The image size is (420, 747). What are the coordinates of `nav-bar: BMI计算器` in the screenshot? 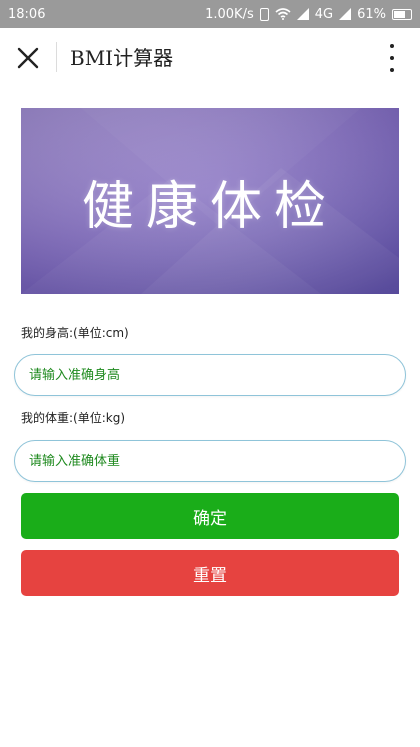 It's located at (210, 57).